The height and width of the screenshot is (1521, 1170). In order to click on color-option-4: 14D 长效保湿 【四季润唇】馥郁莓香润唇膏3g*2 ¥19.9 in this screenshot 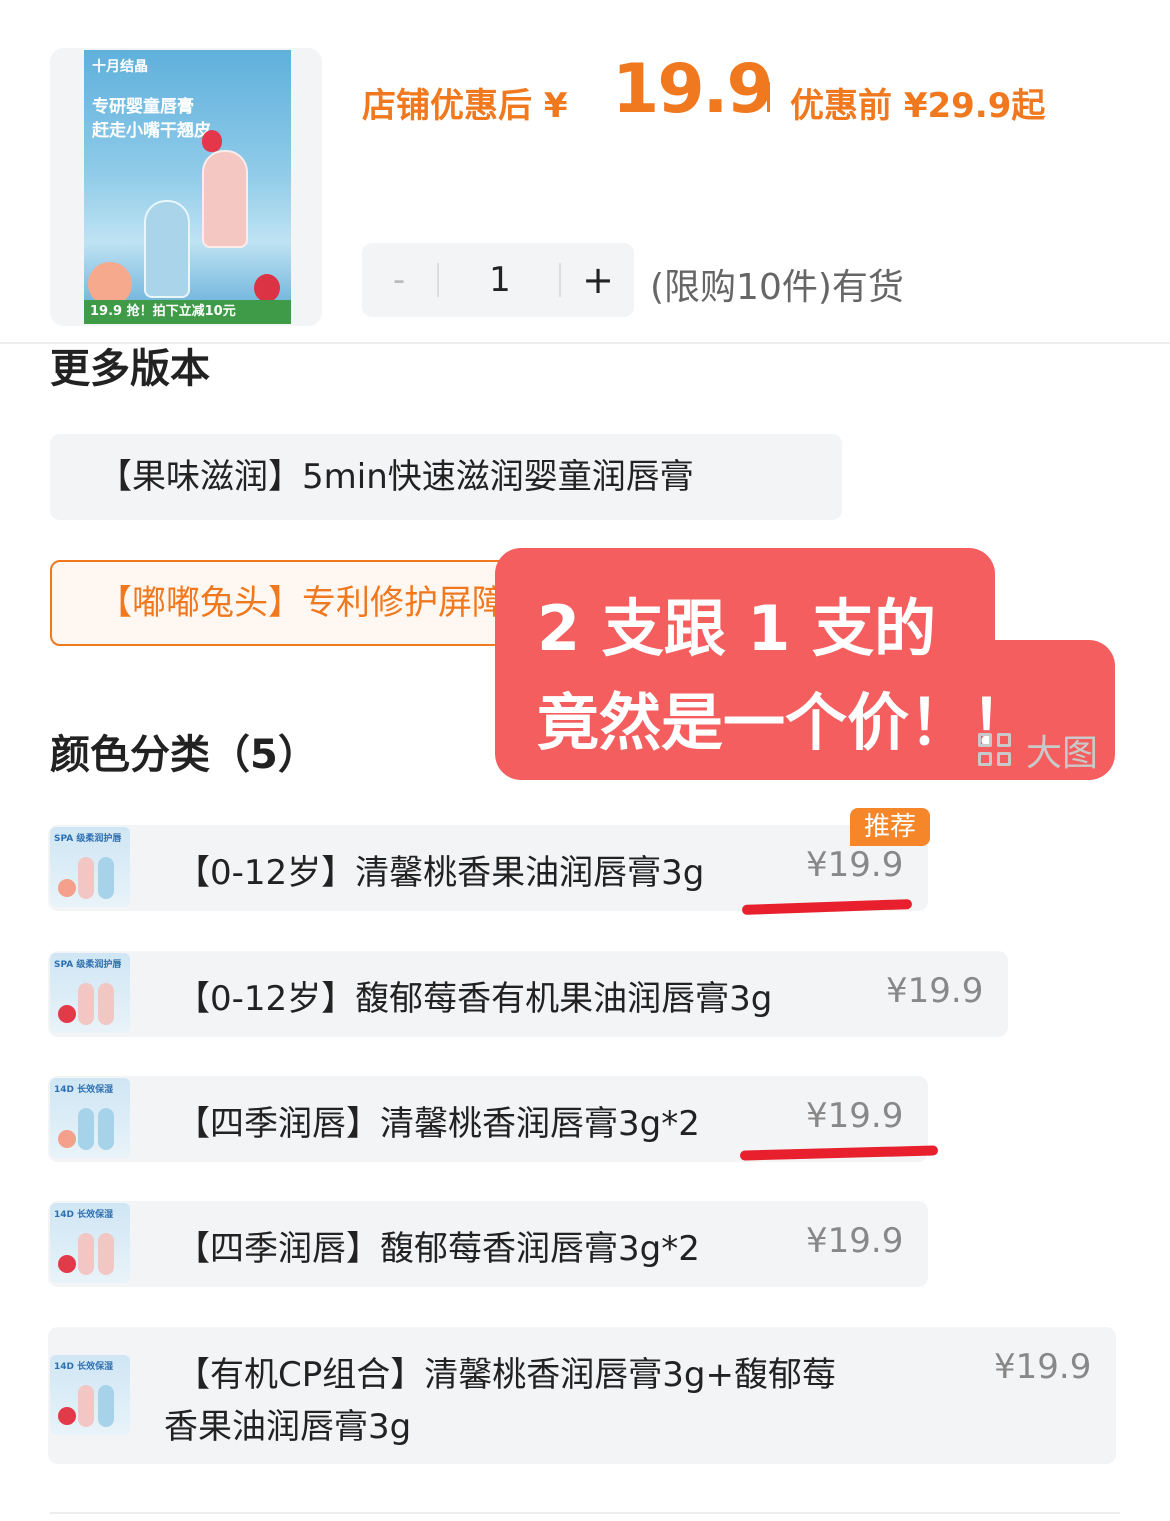, I will do `click(488, 1244)`.